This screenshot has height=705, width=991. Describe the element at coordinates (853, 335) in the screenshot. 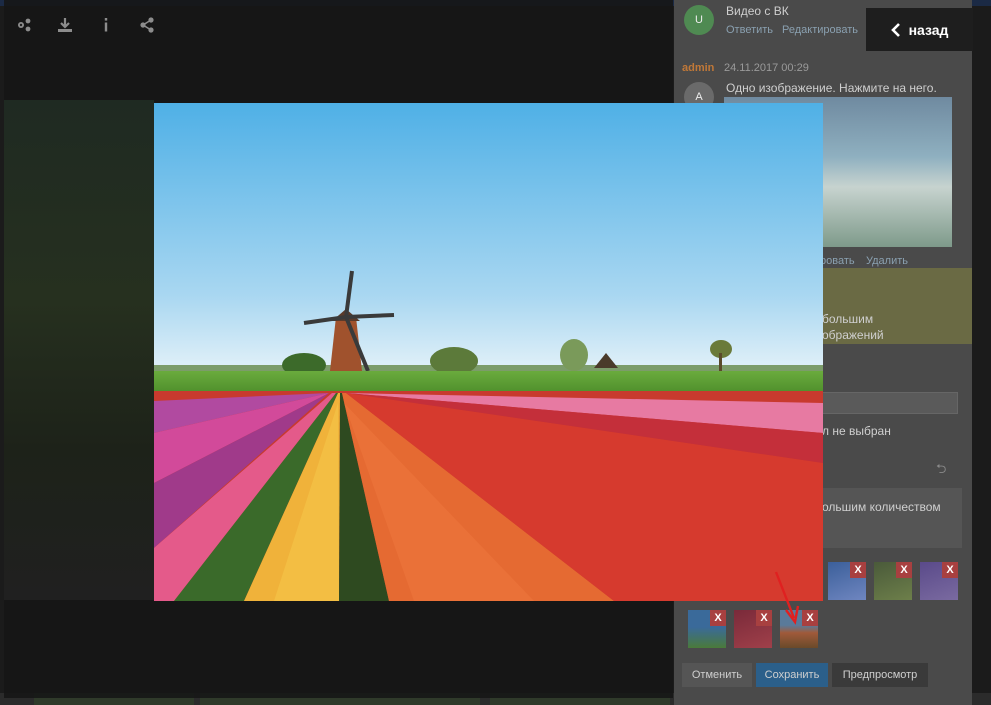

I see `notice-text: ображений` at that location.